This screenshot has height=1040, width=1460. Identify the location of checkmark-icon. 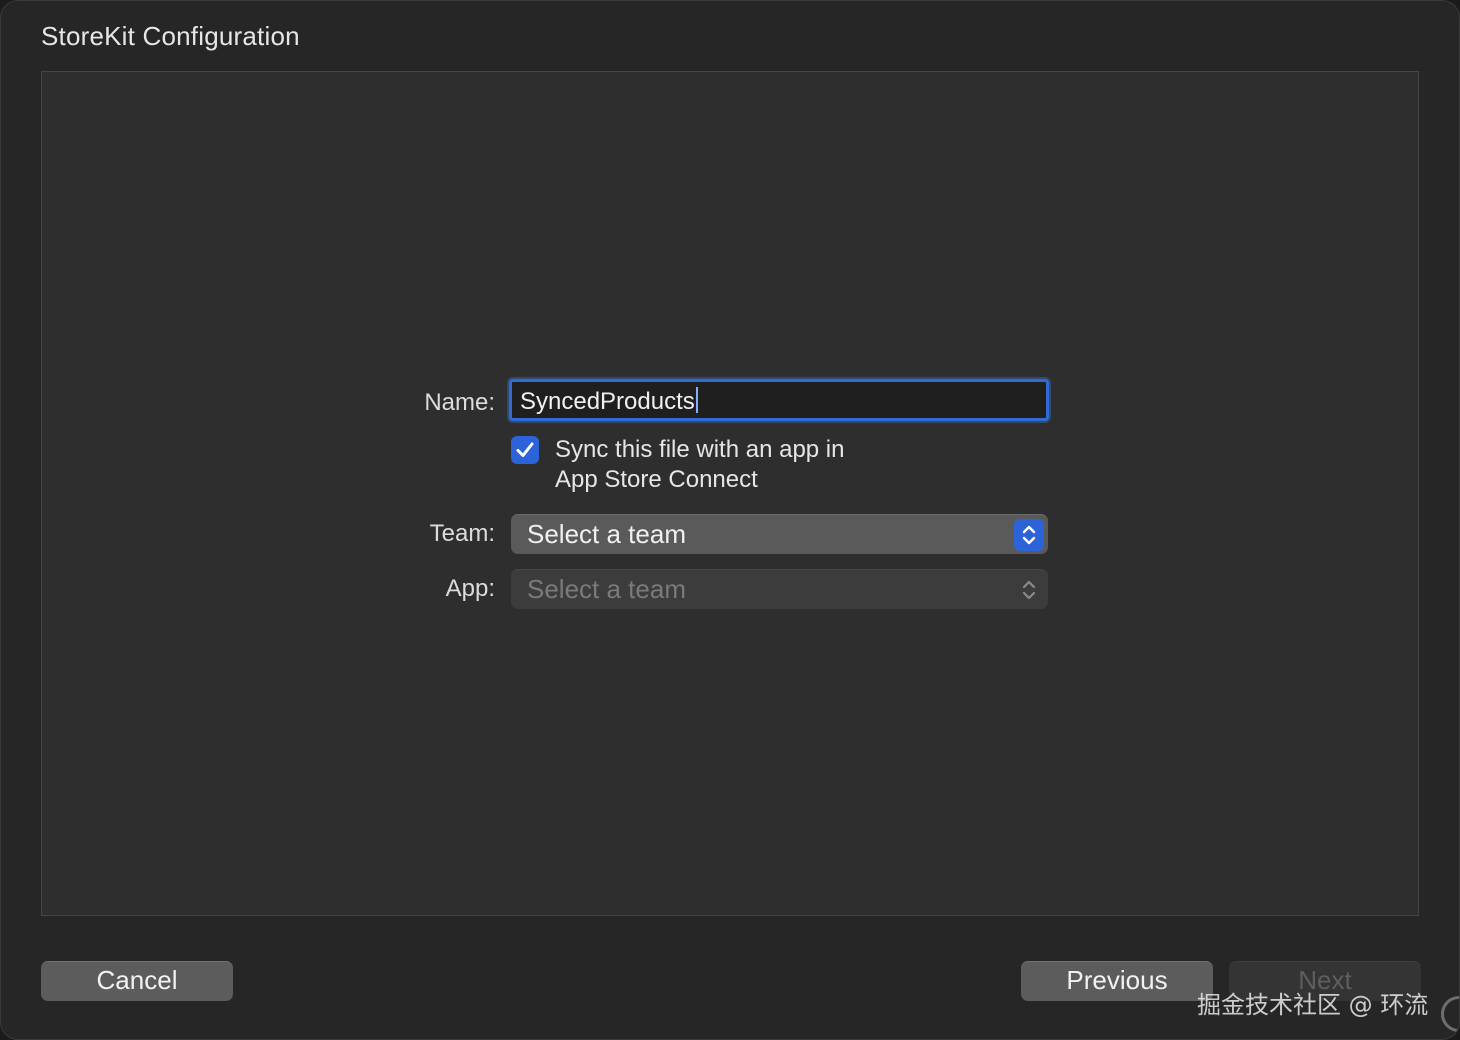
(525, 449).